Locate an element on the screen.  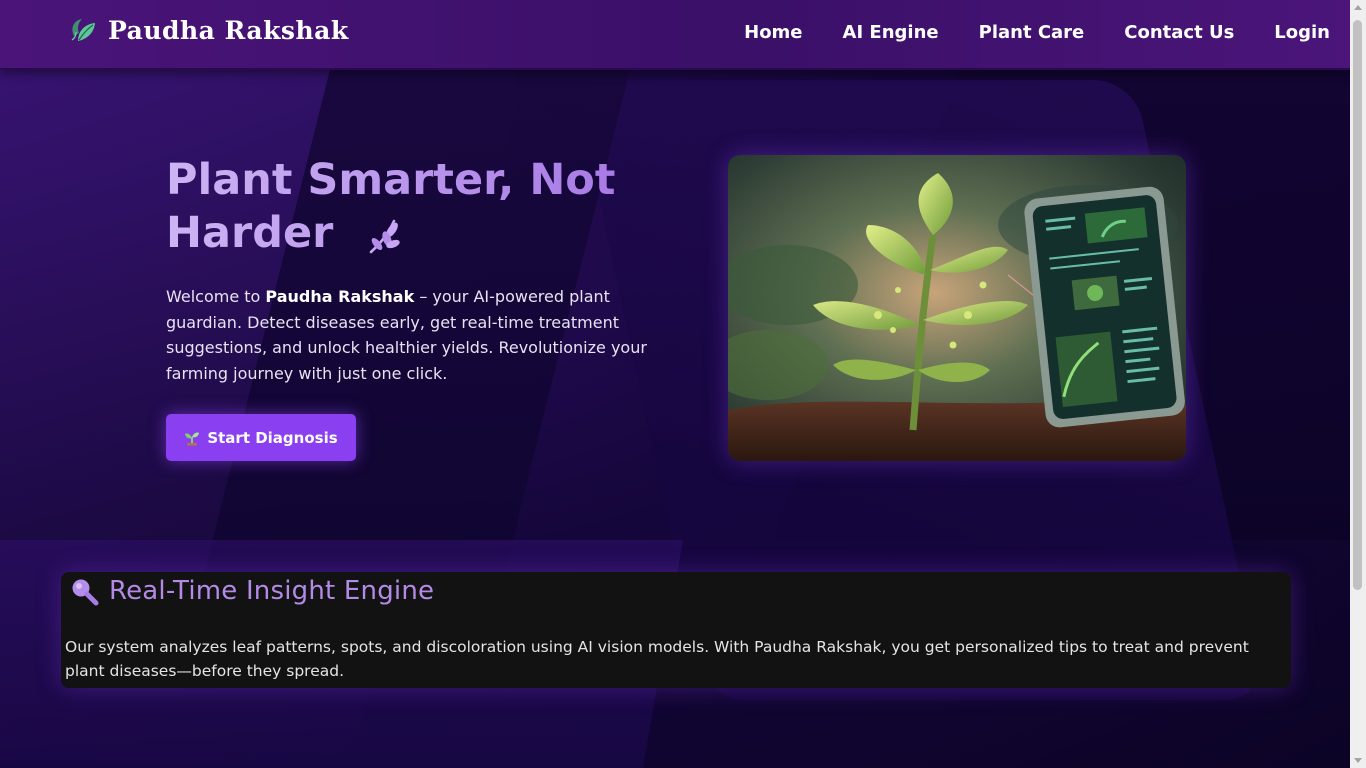
cta-label: Start Diagnosis is located at coordinates (272, 437).